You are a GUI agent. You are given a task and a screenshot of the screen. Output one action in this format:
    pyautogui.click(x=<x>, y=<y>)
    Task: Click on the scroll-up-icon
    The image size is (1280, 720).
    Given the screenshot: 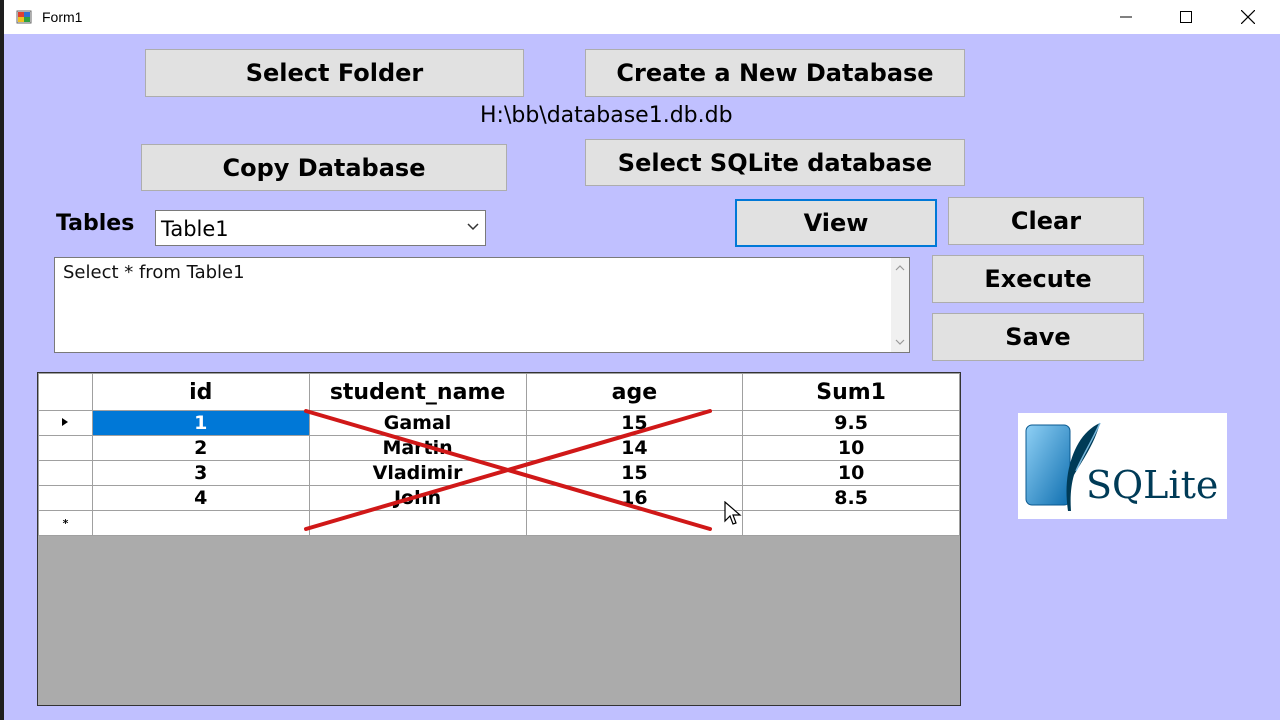 What is the action you would take?
    pyautogui.click(x=900, y=268)
    